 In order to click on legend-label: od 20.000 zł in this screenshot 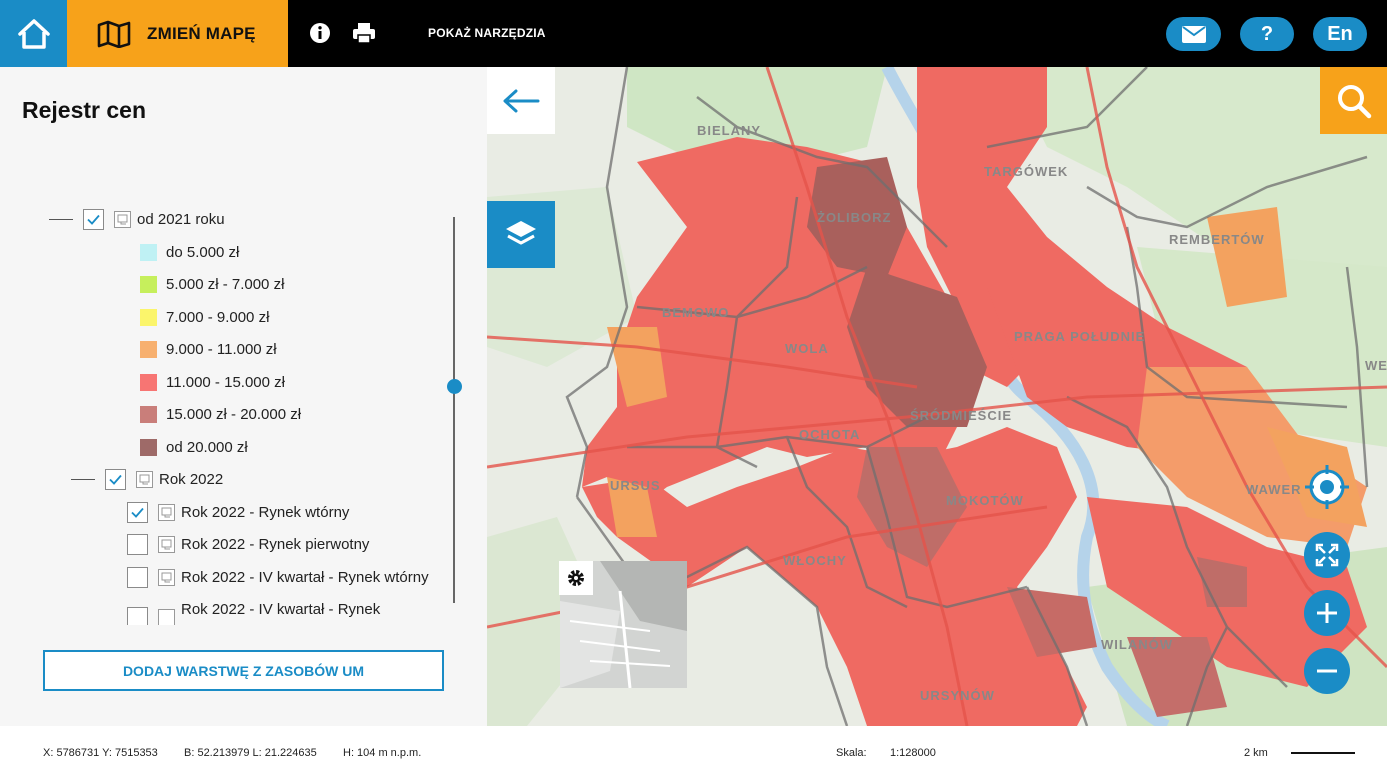, I will do `click(207, 447)`.